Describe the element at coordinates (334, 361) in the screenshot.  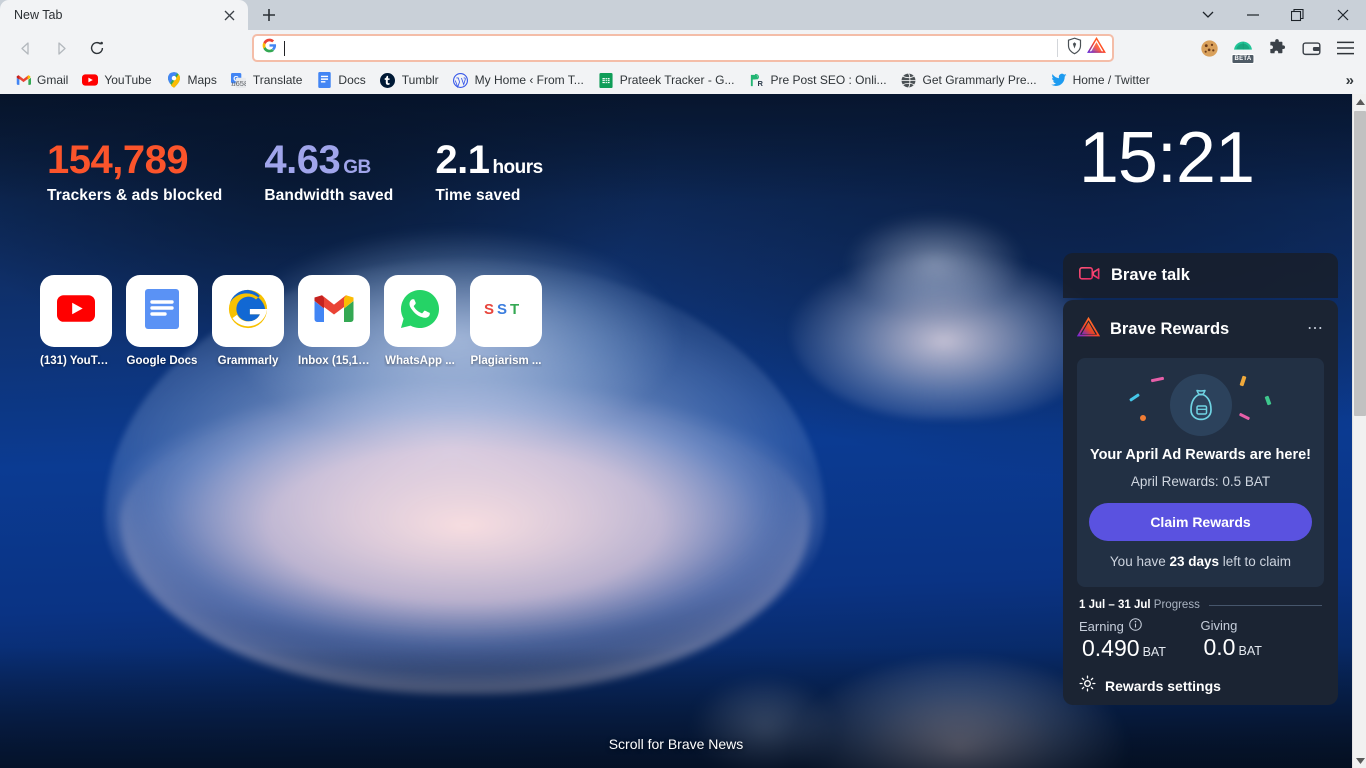
I see `tile-label: Inbox (15,103)` at that location.